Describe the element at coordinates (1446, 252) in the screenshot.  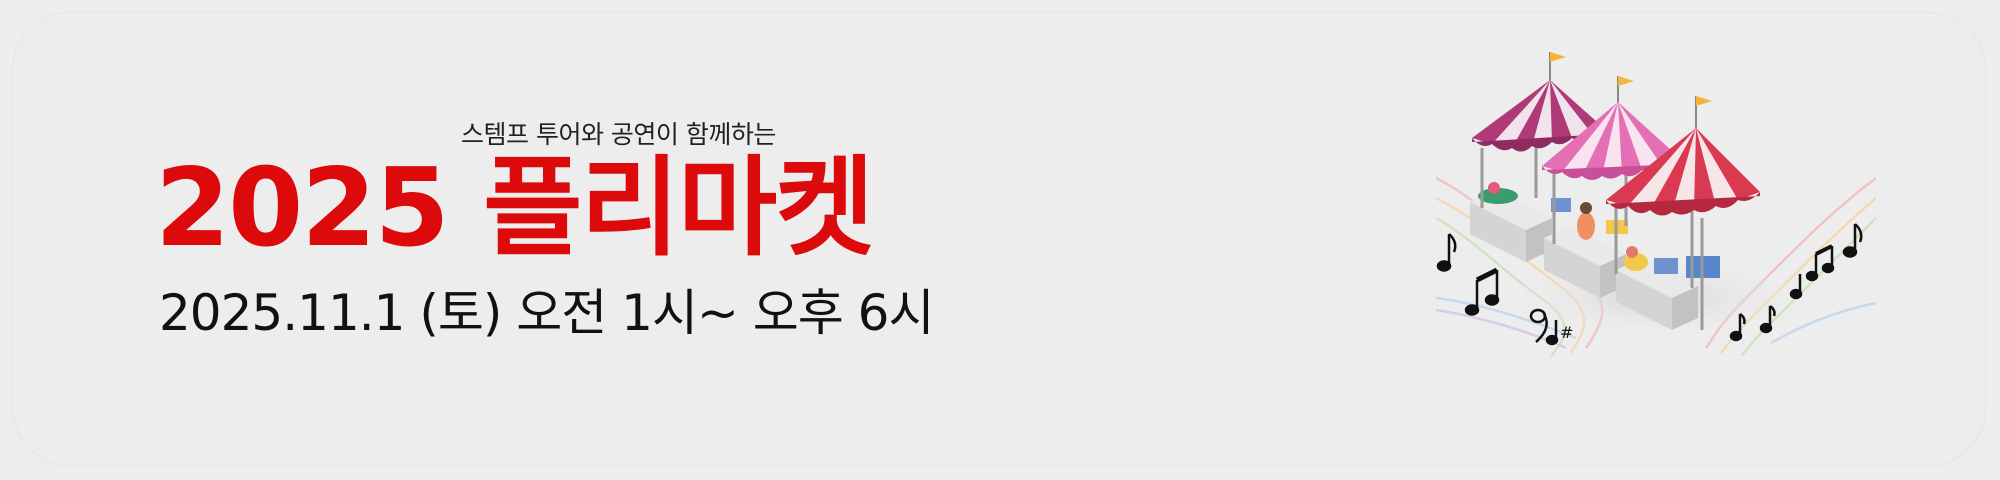
I see `music-note-icon` at that location.